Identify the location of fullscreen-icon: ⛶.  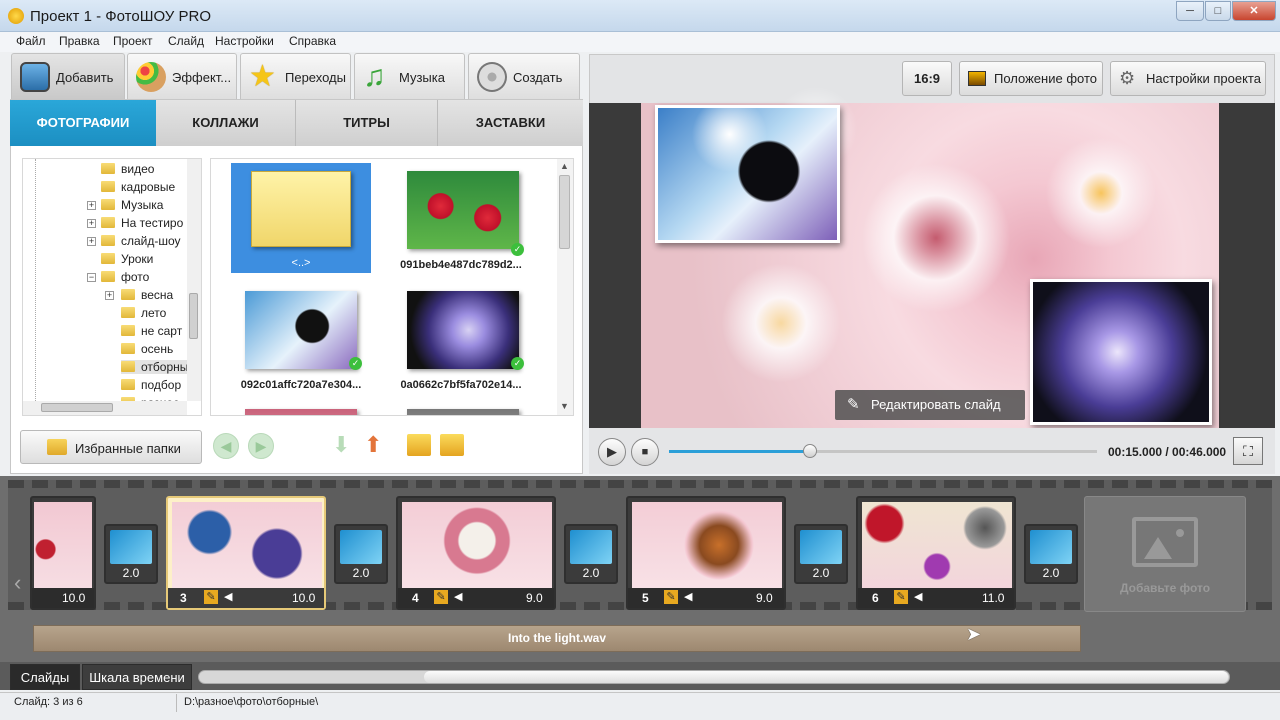
(1248, 451).